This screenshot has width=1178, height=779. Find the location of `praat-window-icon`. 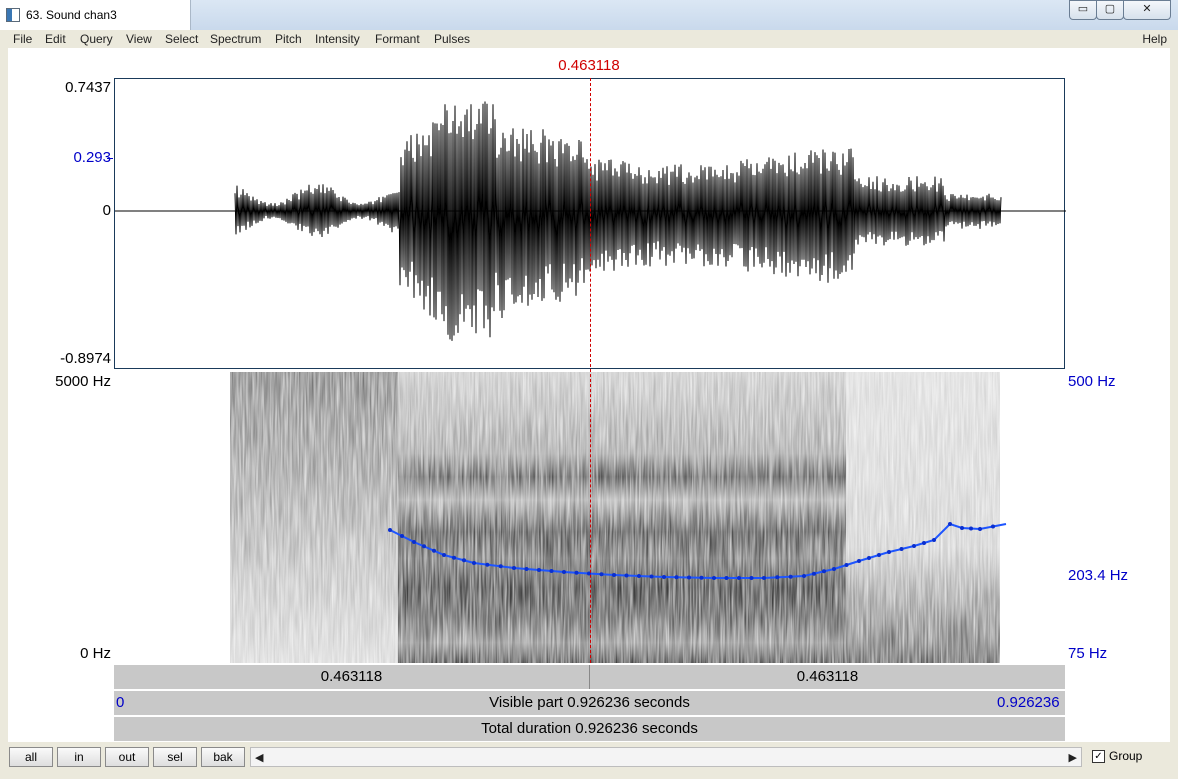

praat-window-icon is located at coordinates (13, 15).